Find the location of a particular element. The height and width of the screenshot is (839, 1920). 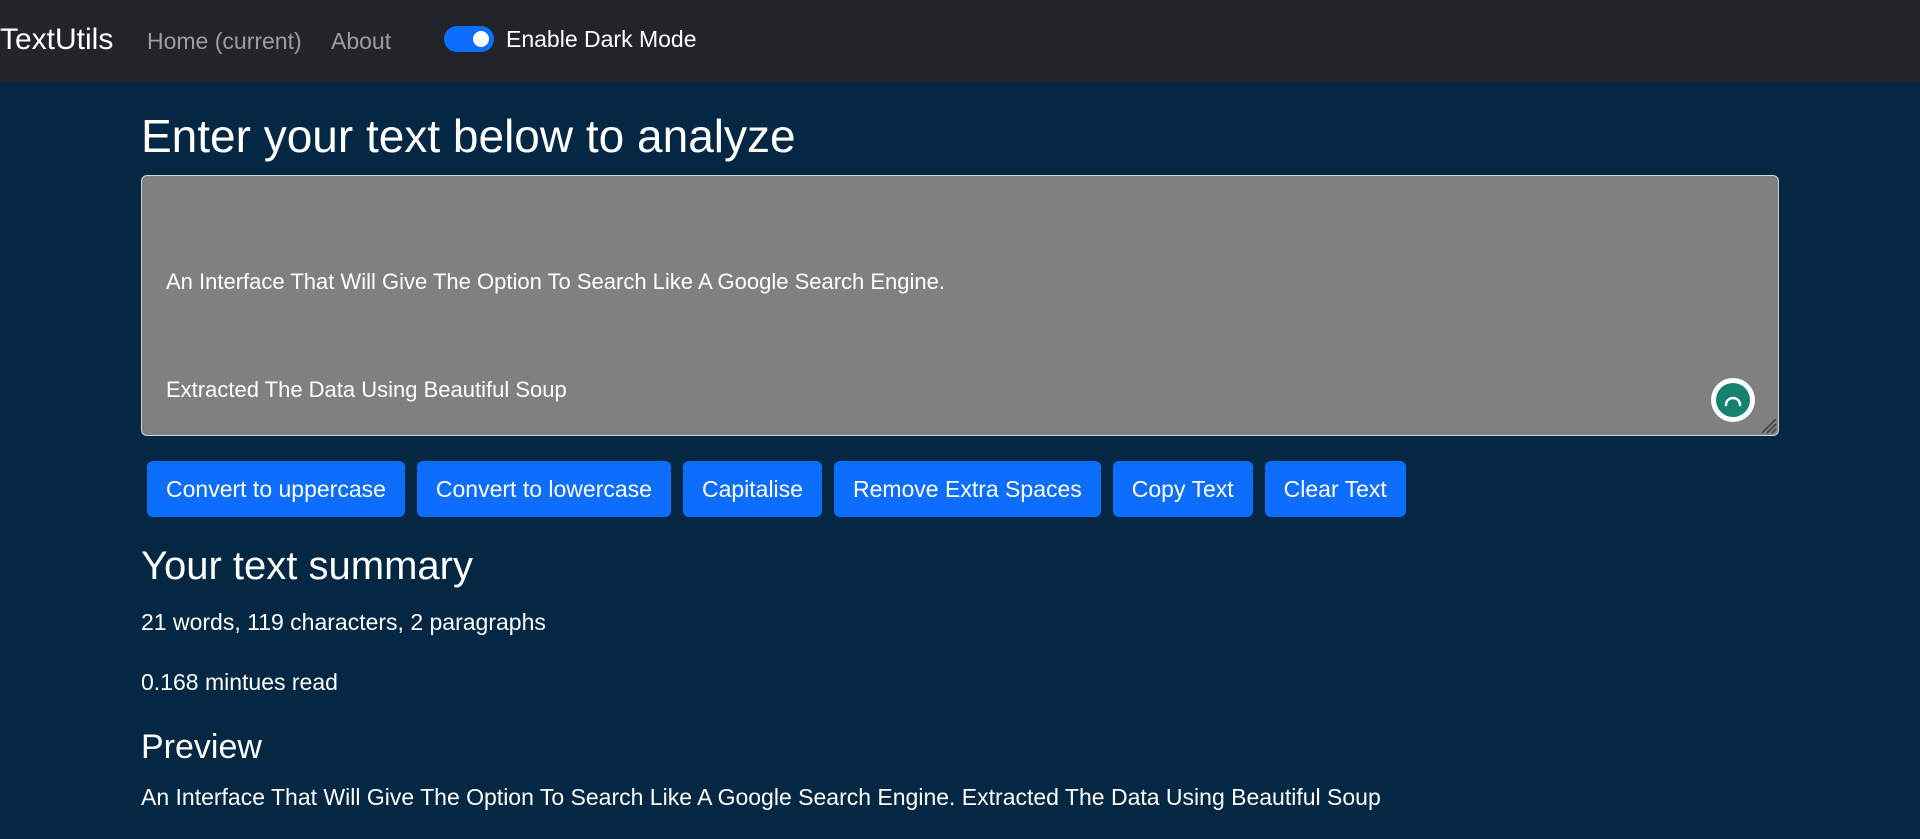

nav-link-home: Home (current) is located at coordinates (224, 41).